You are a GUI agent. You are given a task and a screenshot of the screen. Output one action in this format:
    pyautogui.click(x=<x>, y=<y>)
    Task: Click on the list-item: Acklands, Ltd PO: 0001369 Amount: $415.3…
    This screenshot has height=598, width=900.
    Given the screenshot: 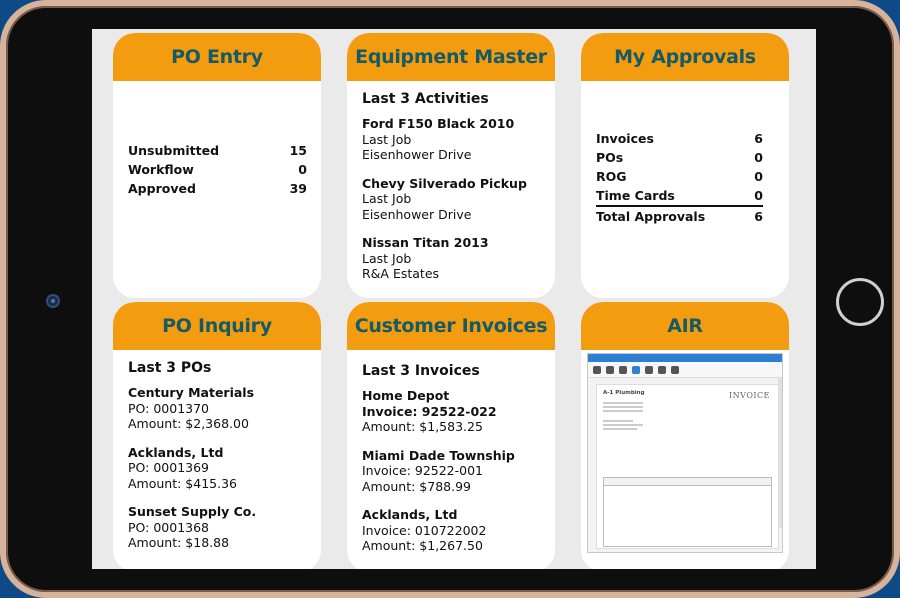 What is the action you would take?
    pyautogui.click(x=217, y=468)
    